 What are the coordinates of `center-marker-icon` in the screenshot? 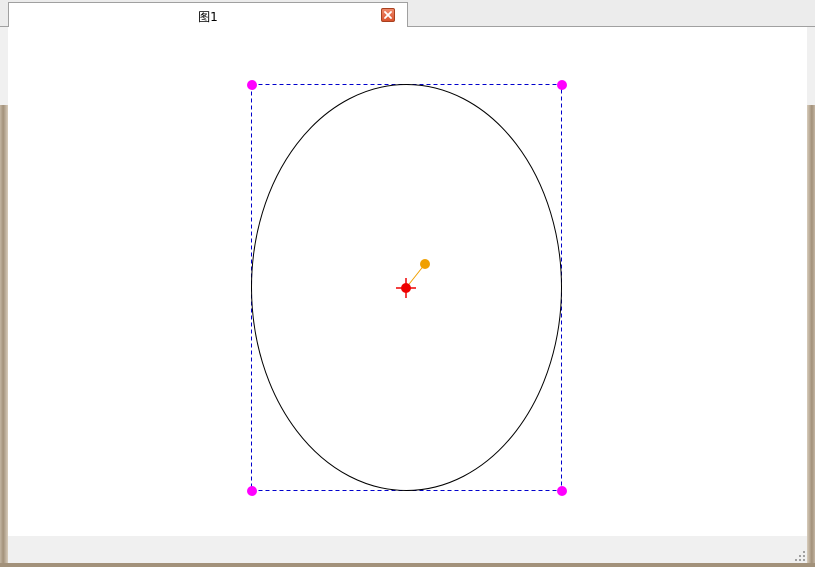 It's located at (406, 288).